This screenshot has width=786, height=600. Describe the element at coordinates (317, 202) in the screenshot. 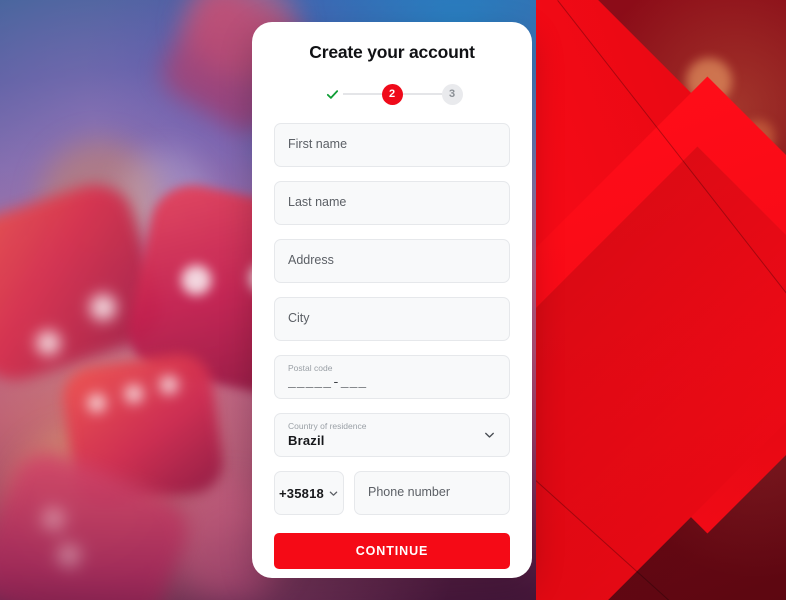

I see `last-name-placeholder: Last name` at that location.